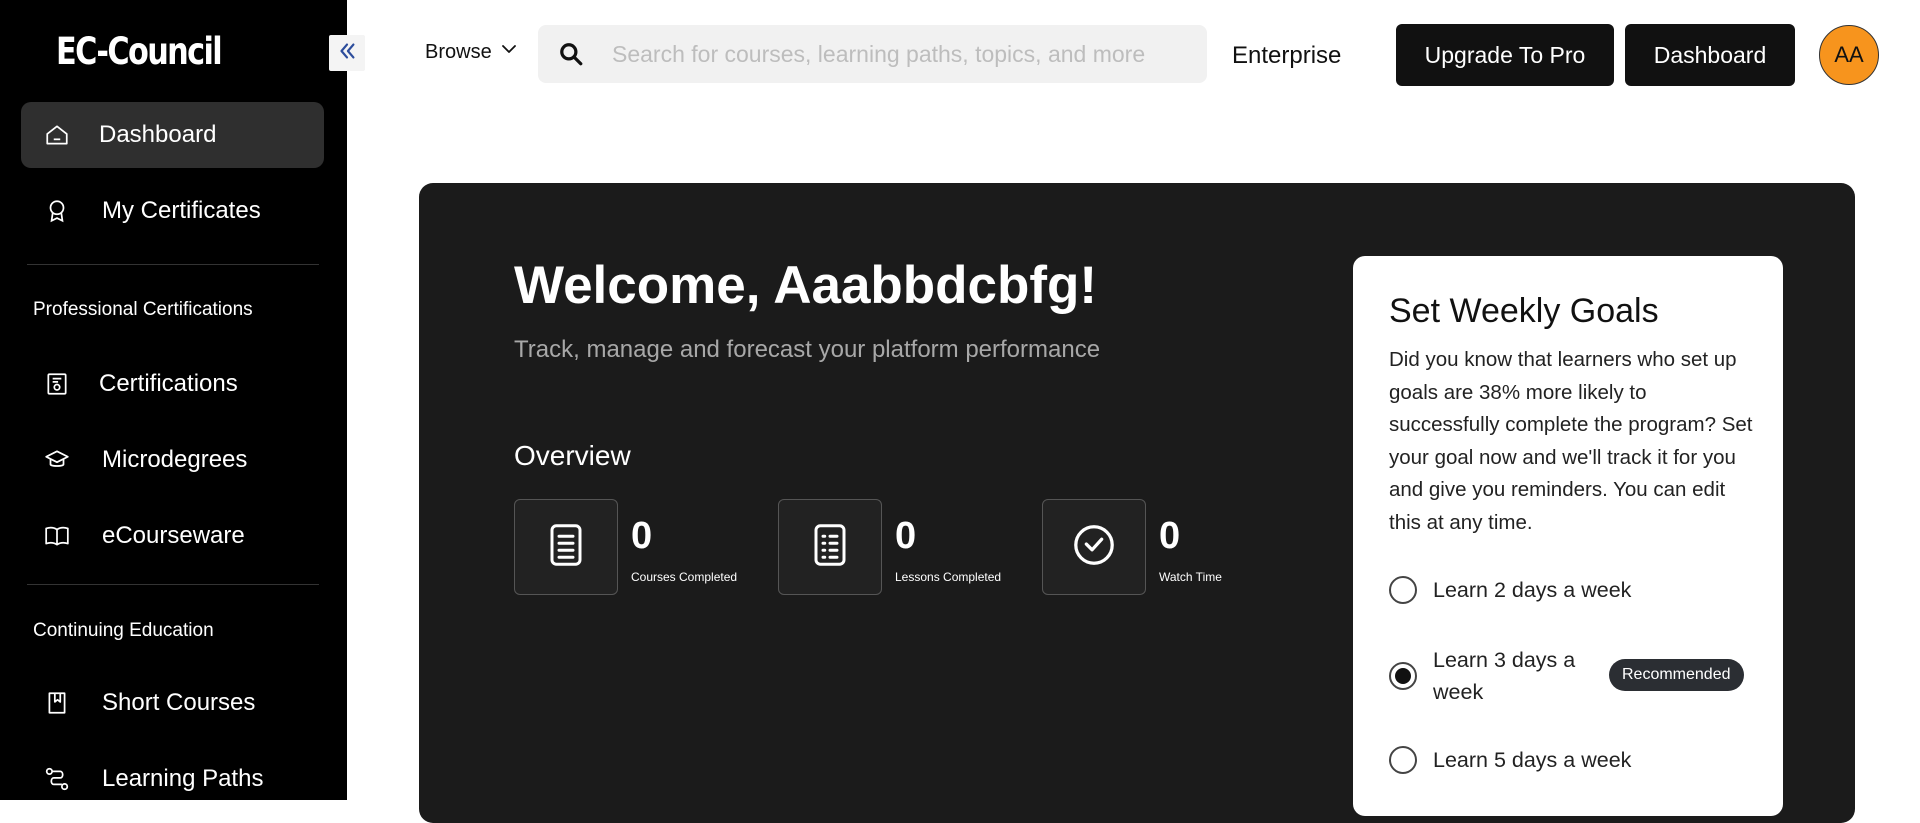  Describe the element at coordinates (906, 536) in the screenshot. I see `lessons-completed-value: 0` at that location.